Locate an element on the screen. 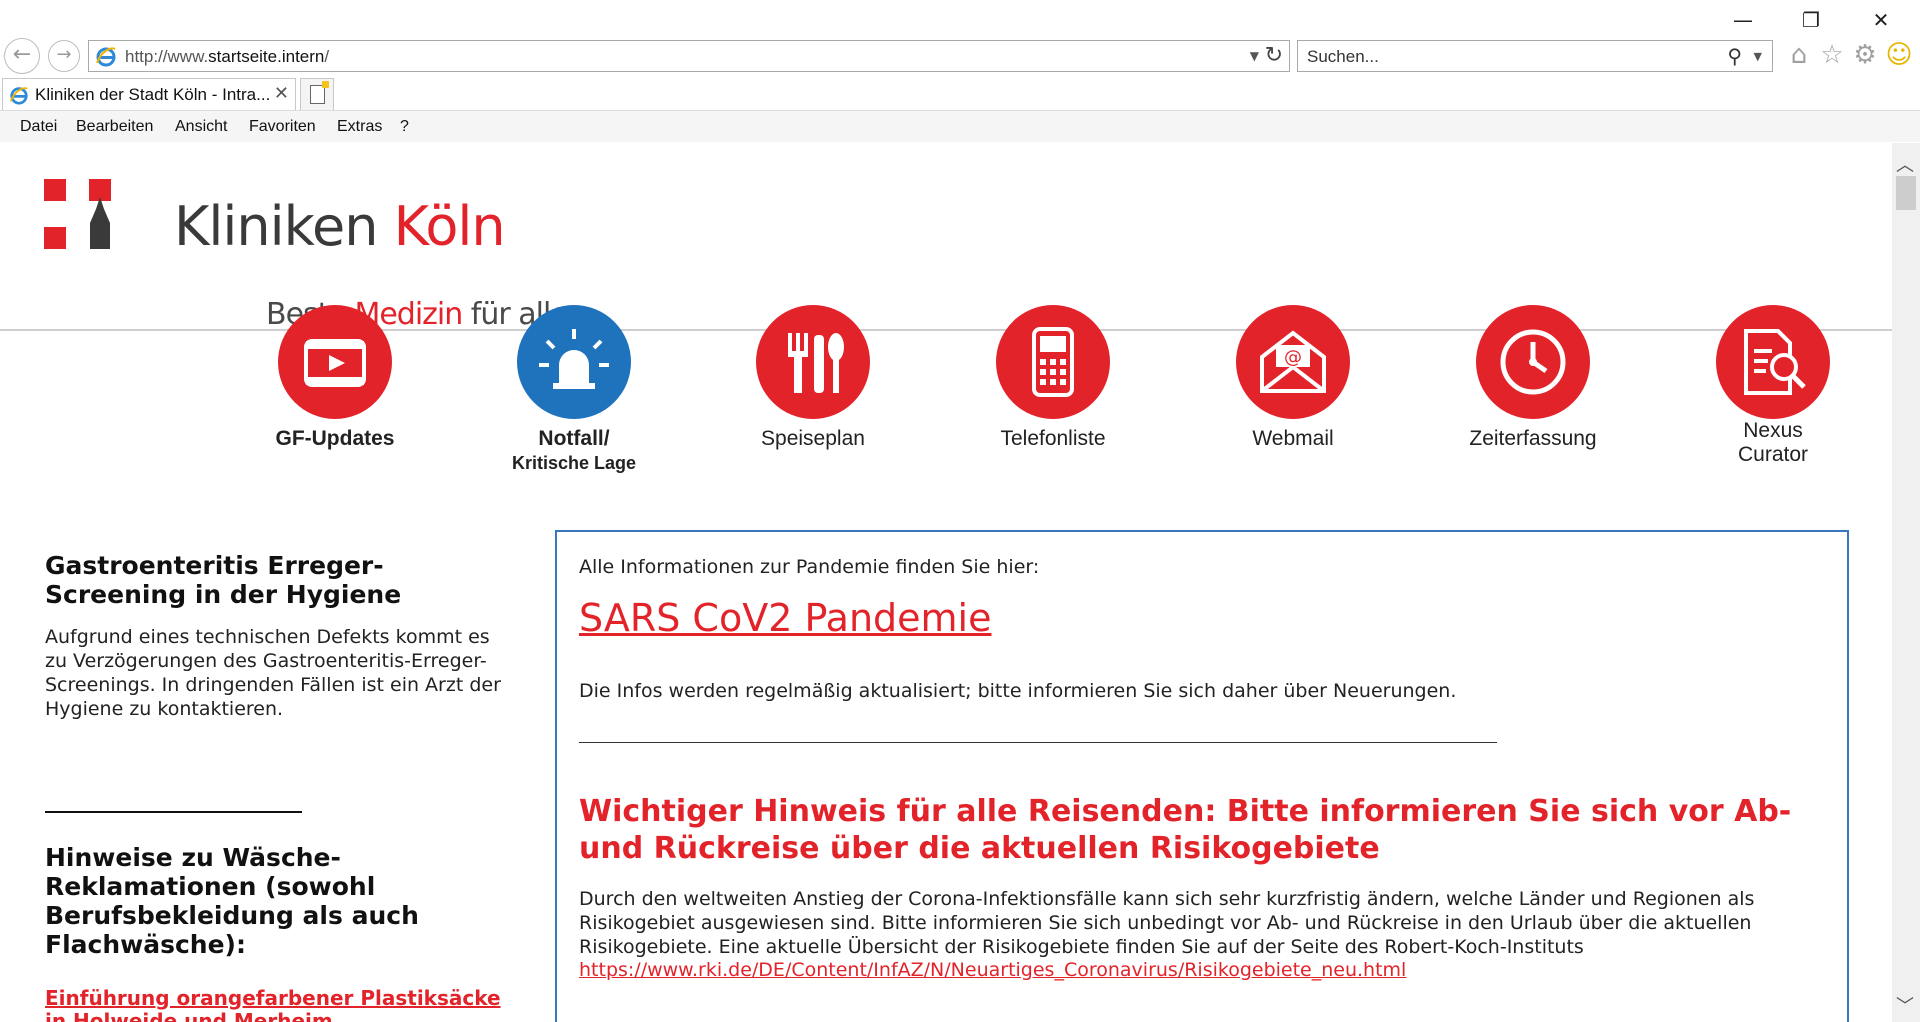  search-icon: ⚲ is located at coordinates (1734, 56).